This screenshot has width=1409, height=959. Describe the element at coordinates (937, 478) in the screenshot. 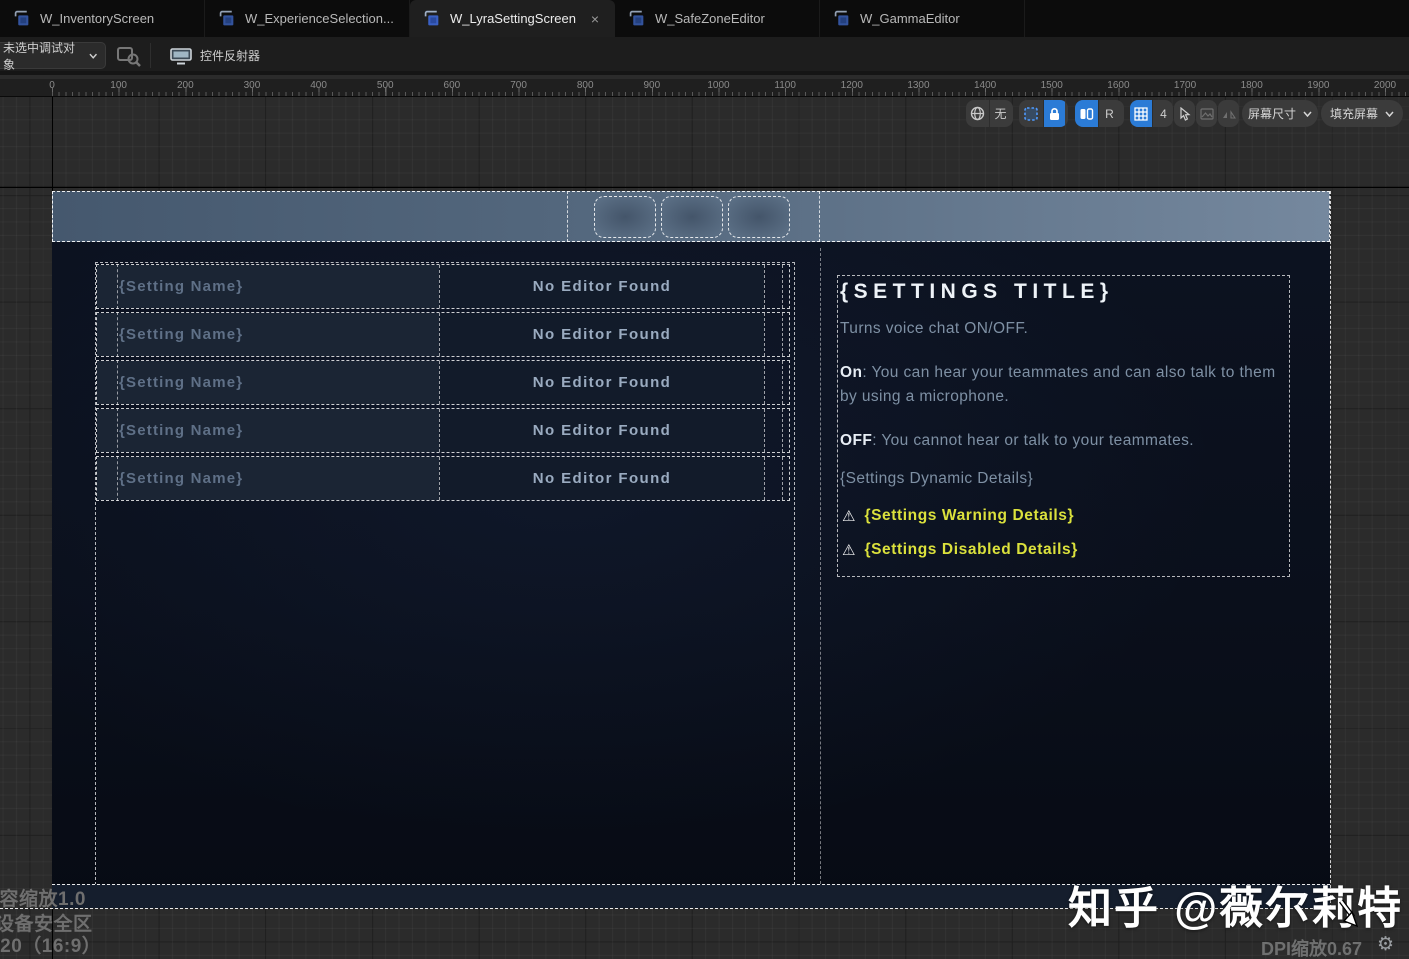

I see `settings-dynamic-details: {Settings Dynamic Details}` at that location.